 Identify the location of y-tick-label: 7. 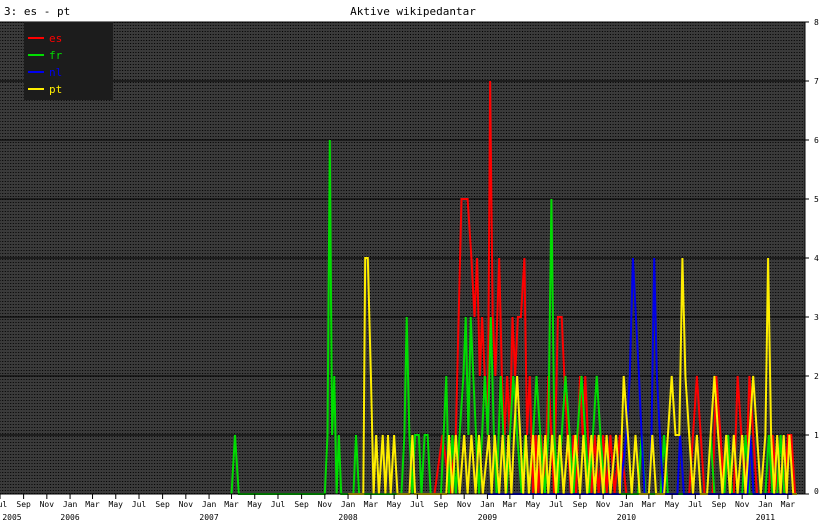
(816, 81).